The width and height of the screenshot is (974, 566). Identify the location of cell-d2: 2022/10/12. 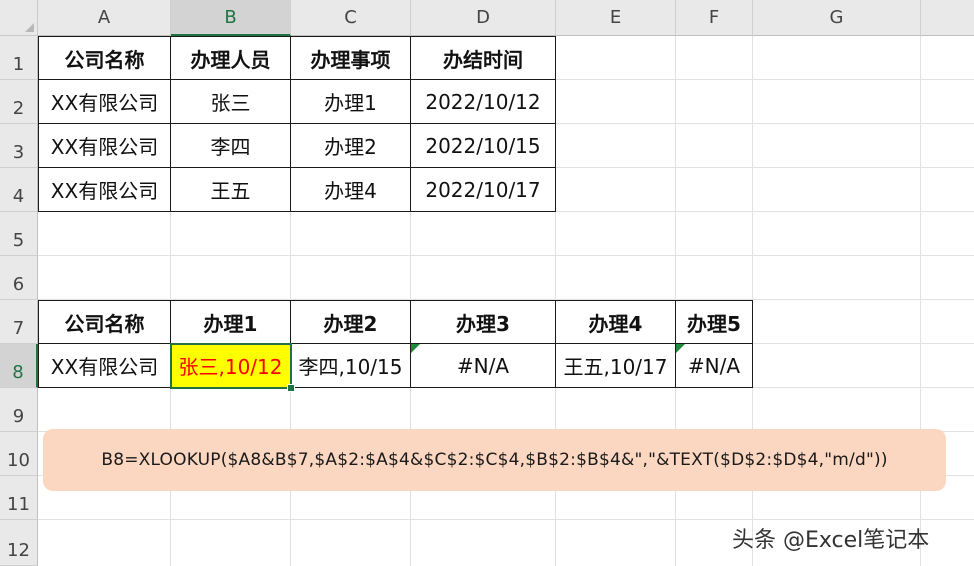
(483, 102).